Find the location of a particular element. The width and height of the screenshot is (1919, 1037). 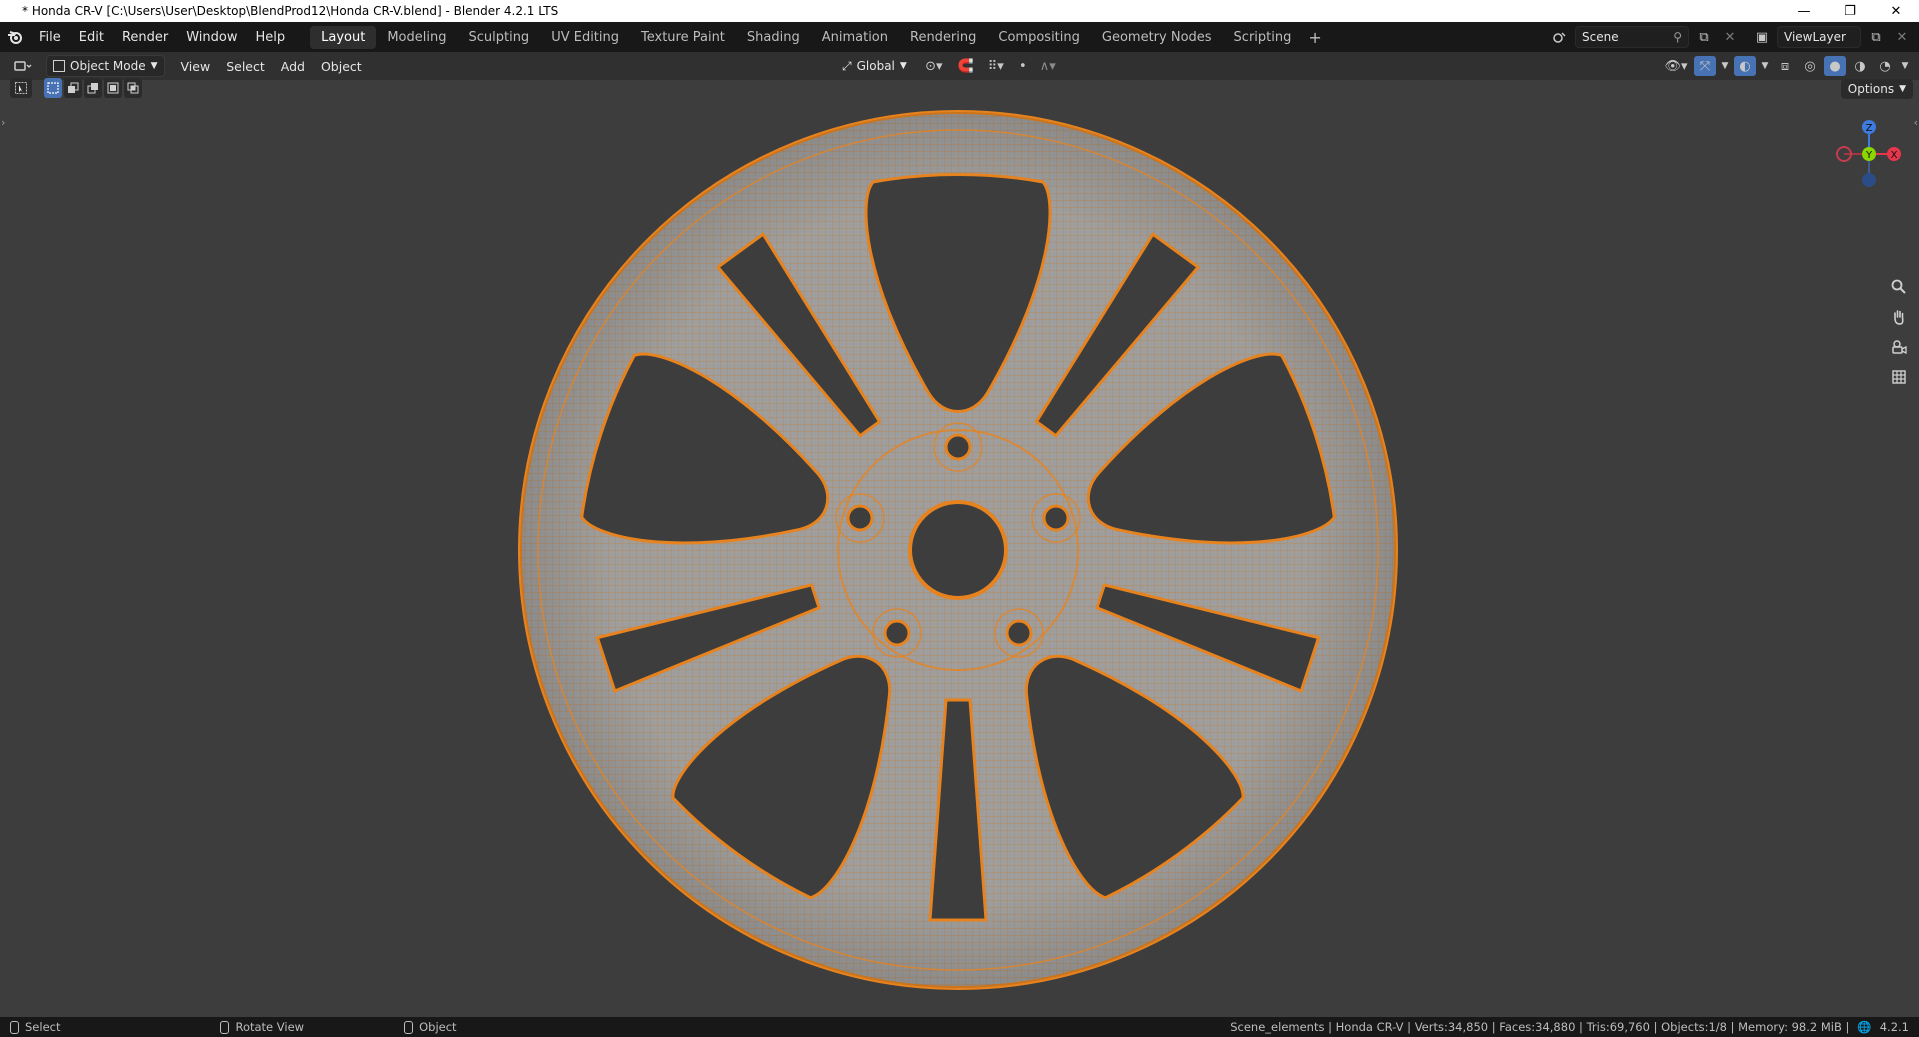

tab-modeling: Modeling is located at coordinates (416, 37).